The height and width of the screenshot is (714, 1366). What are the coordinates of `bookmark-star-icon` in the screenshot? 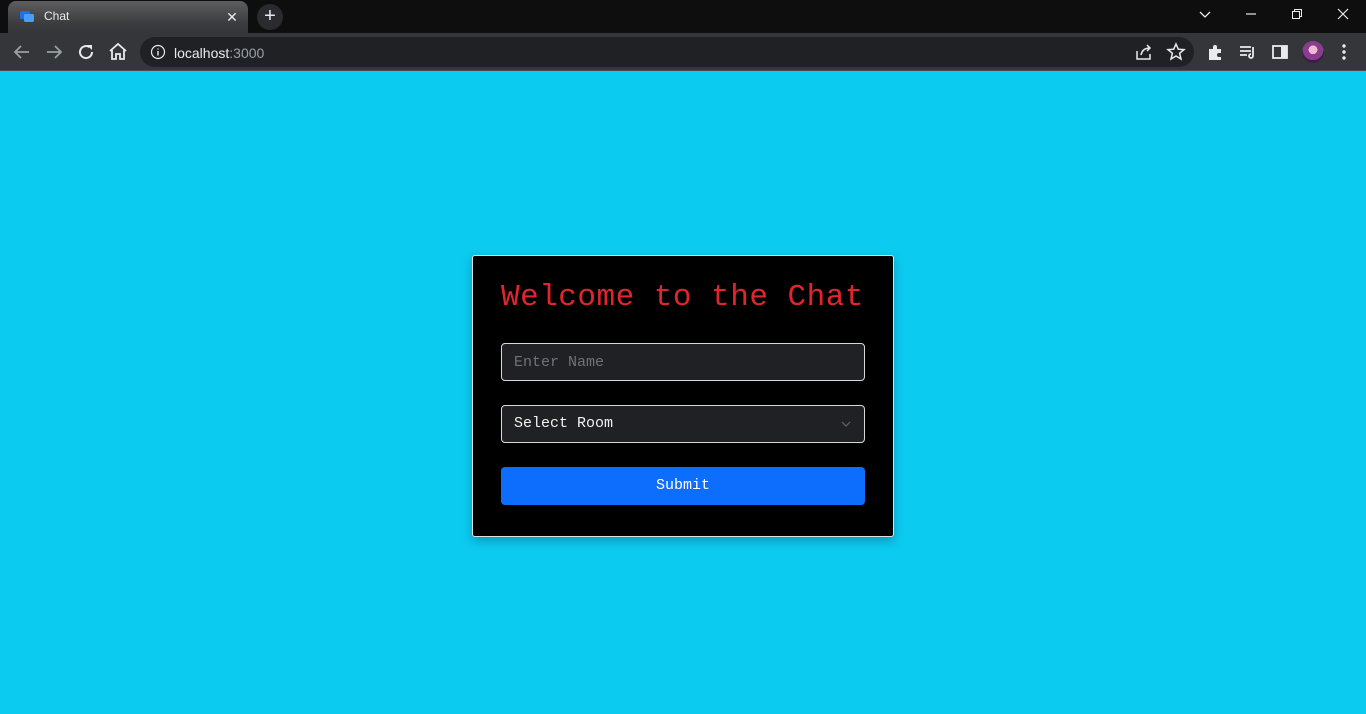 It's located at (1176, 52).